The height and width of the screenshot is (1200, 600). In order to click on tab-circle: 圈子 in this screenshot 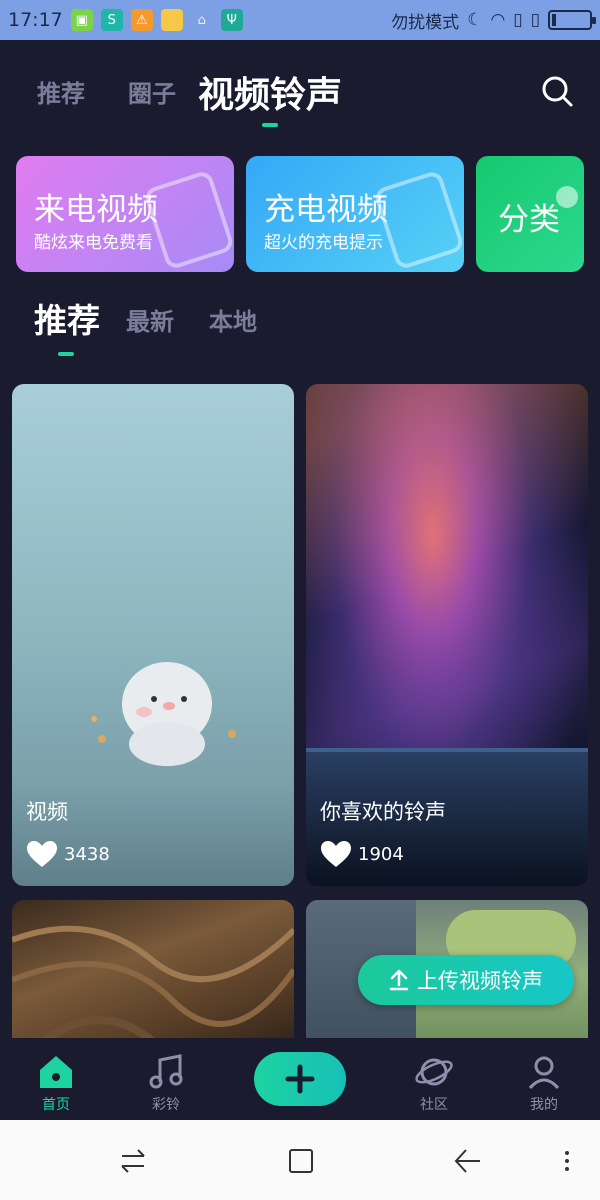, I will do `click(152, 91)`.